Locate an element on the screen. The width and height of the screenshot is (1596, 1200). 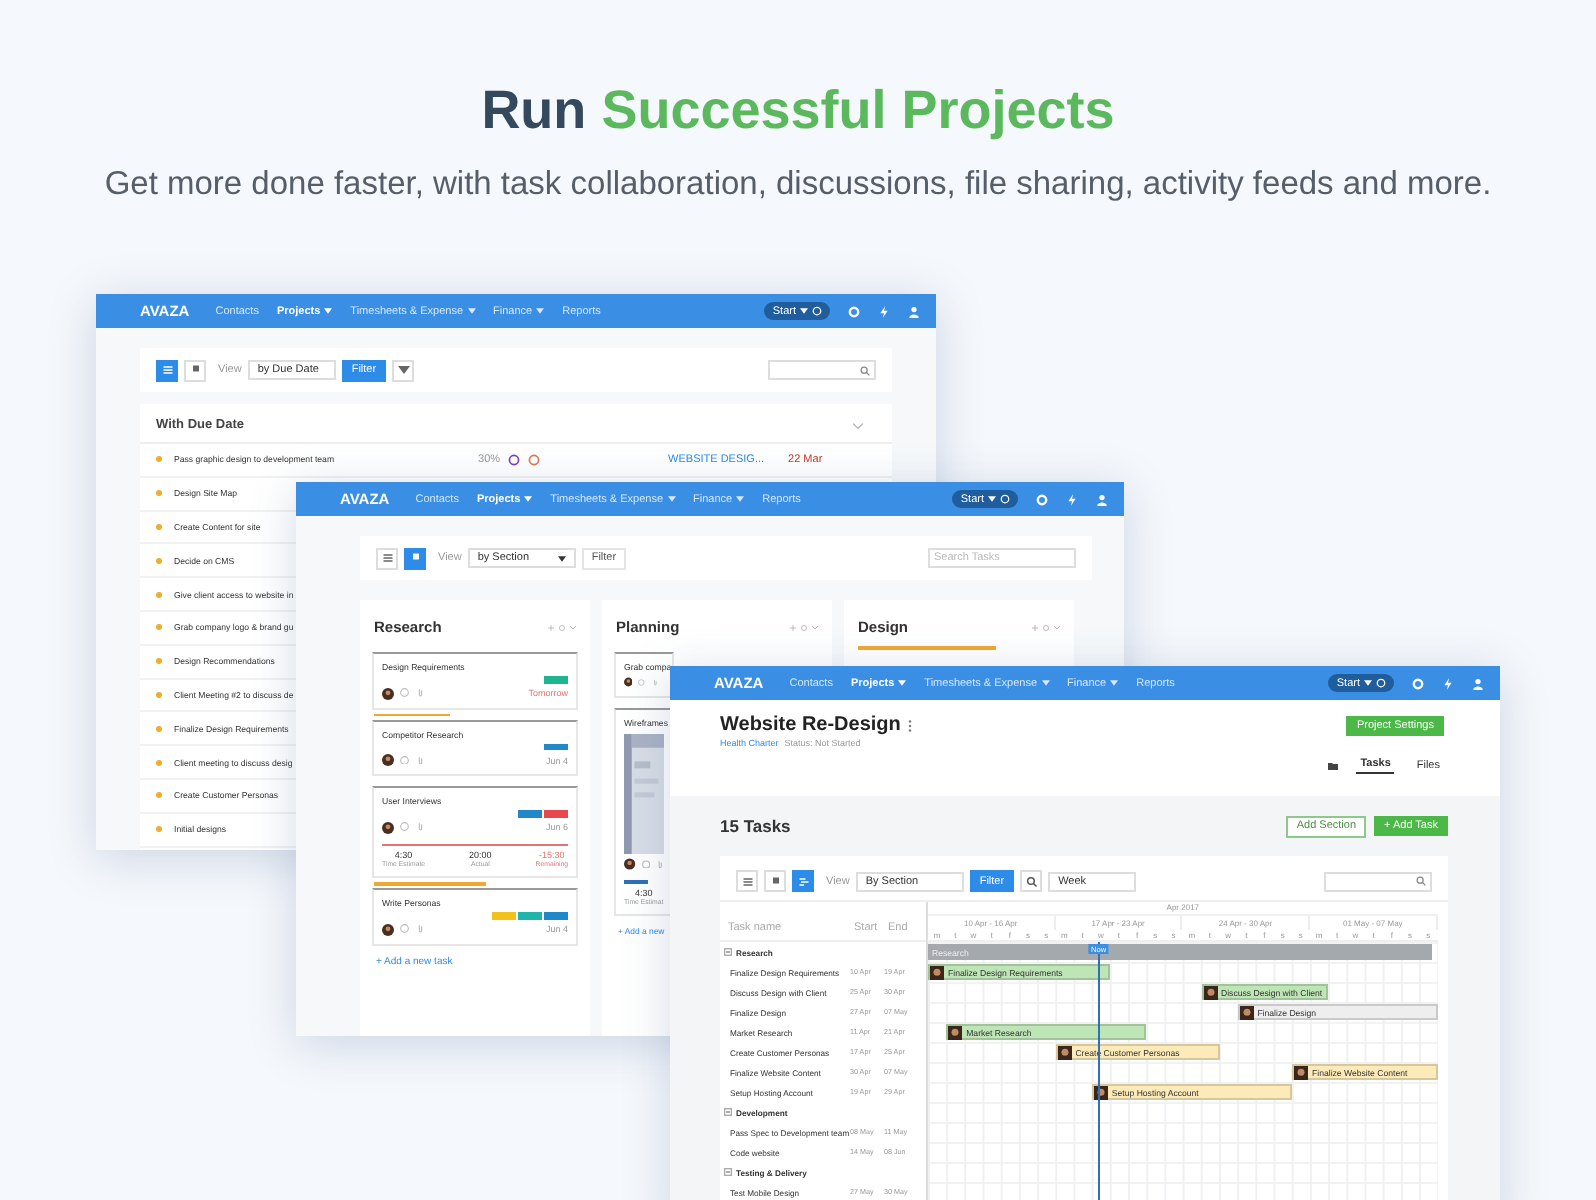
gantt-icon is located at coordinates (803, 881).